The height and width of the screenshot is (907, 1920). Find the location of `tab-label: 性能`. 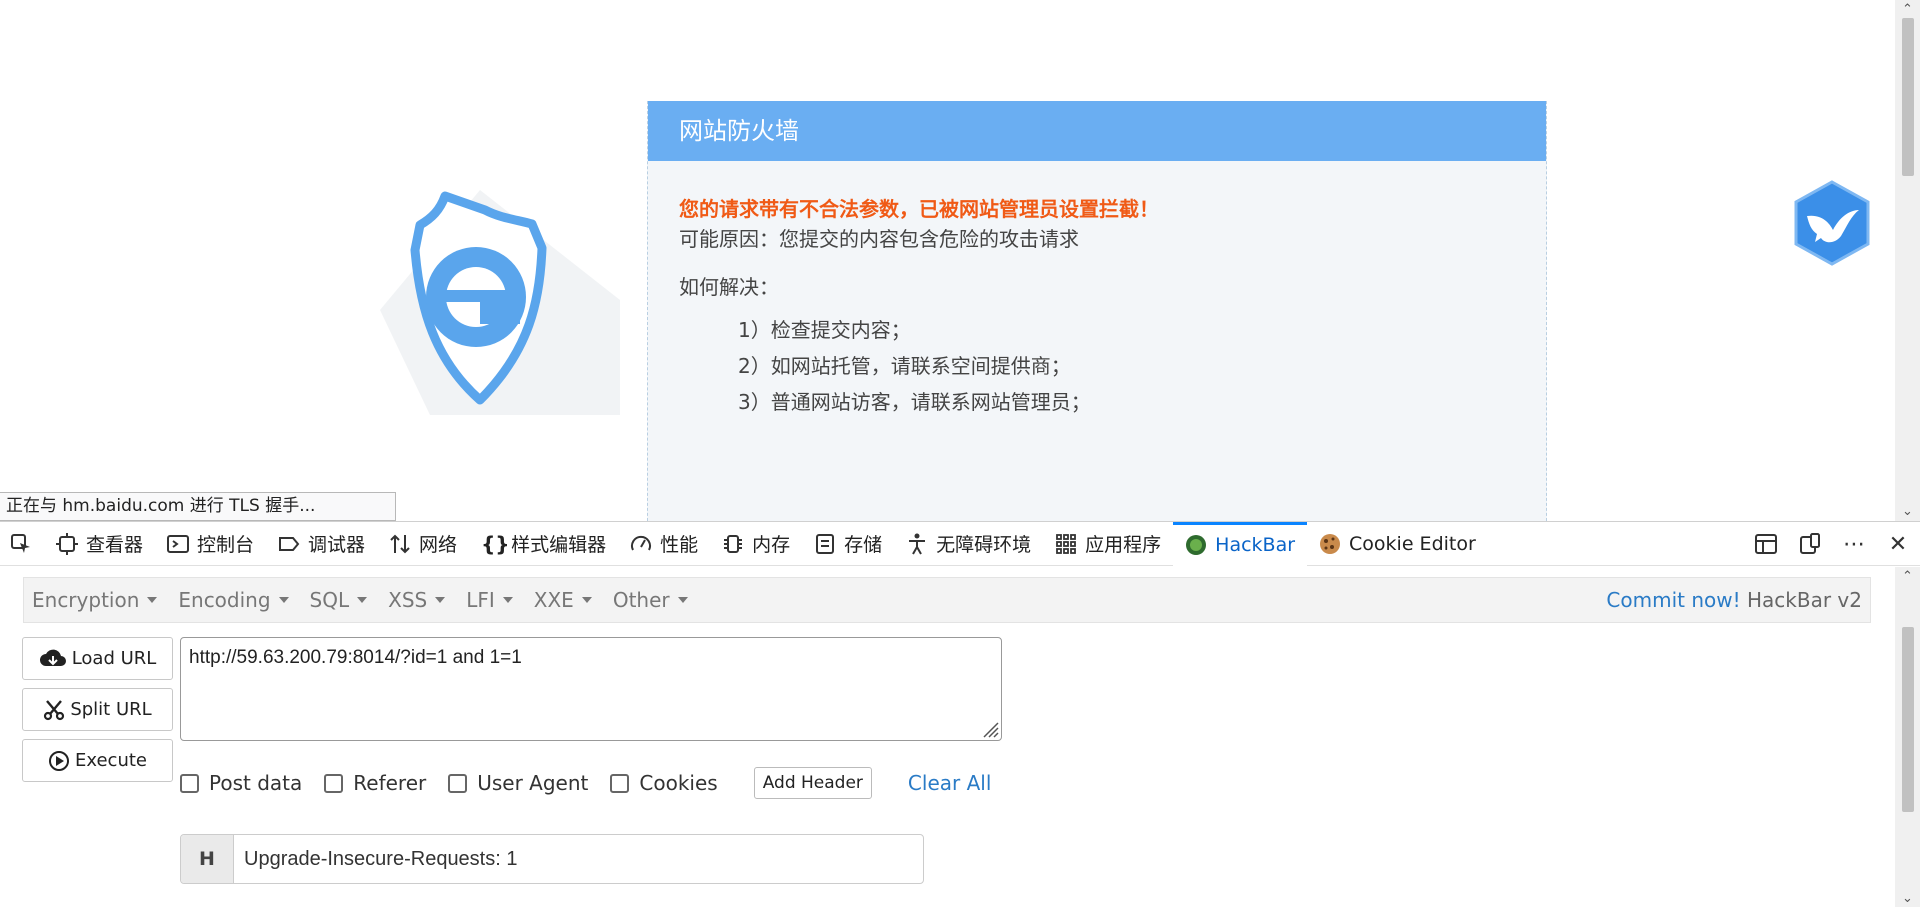

tab-label: 性能 is located at coordinates (679, 545).